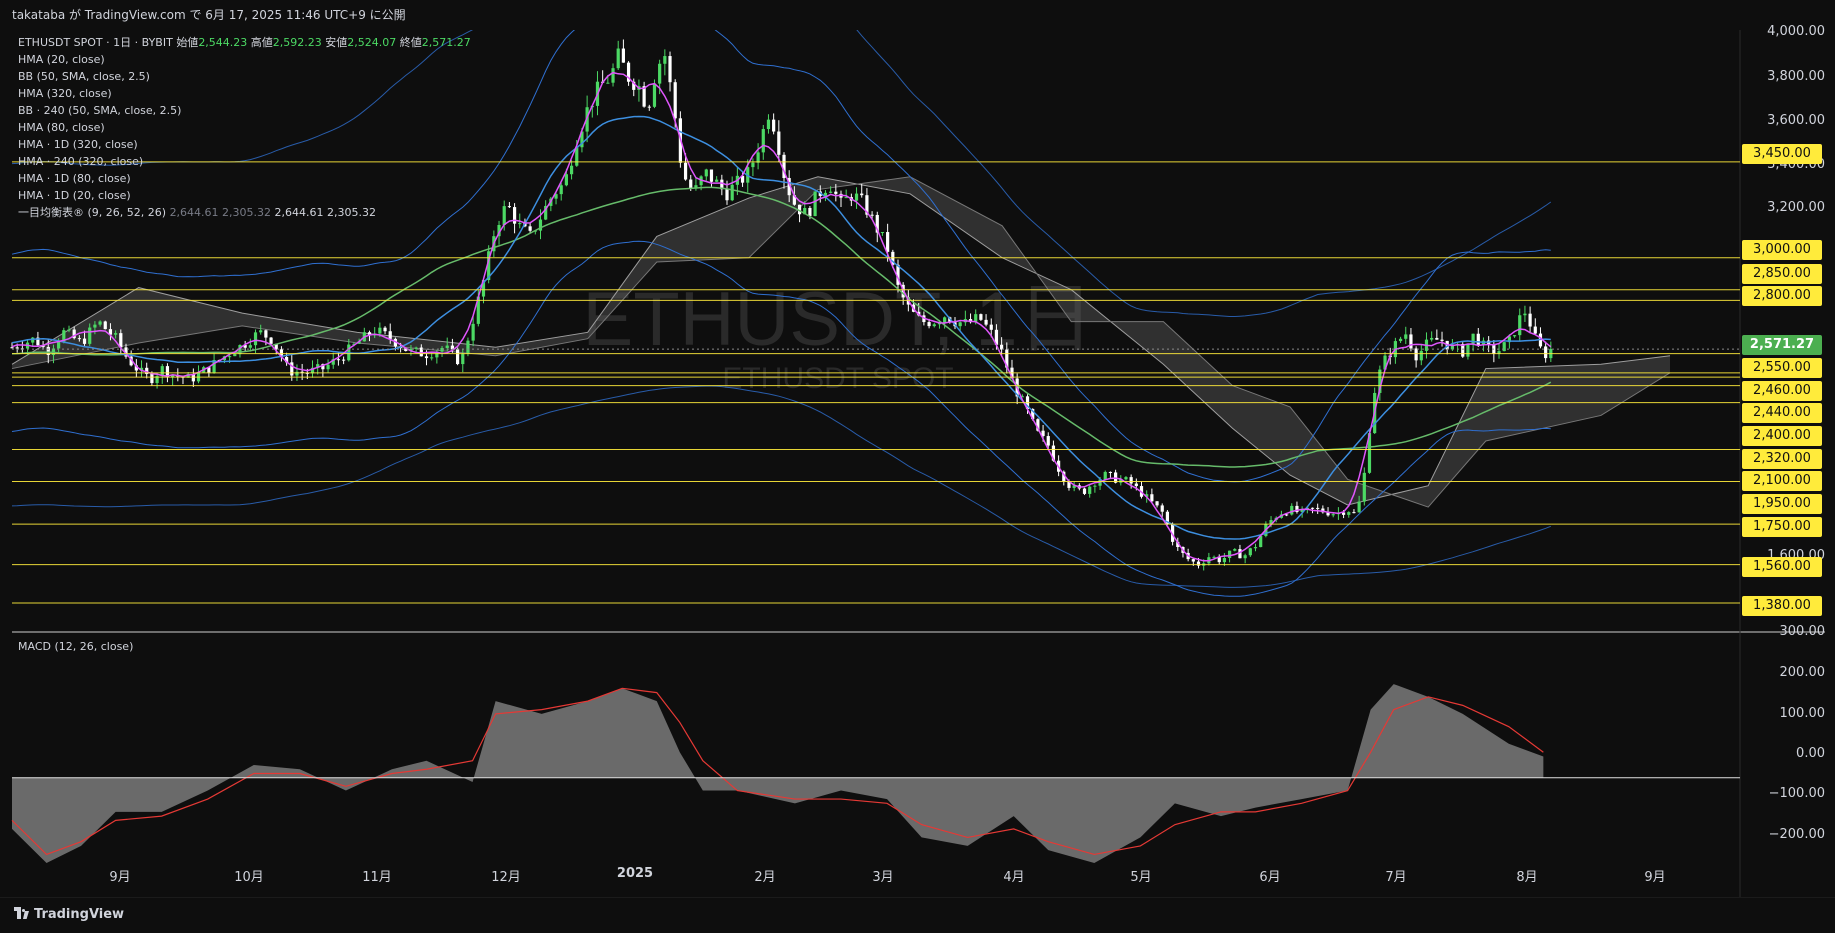 The image size is (1835, 933). I want to click on level-tag: 2,400.00, so click(1782, 436).